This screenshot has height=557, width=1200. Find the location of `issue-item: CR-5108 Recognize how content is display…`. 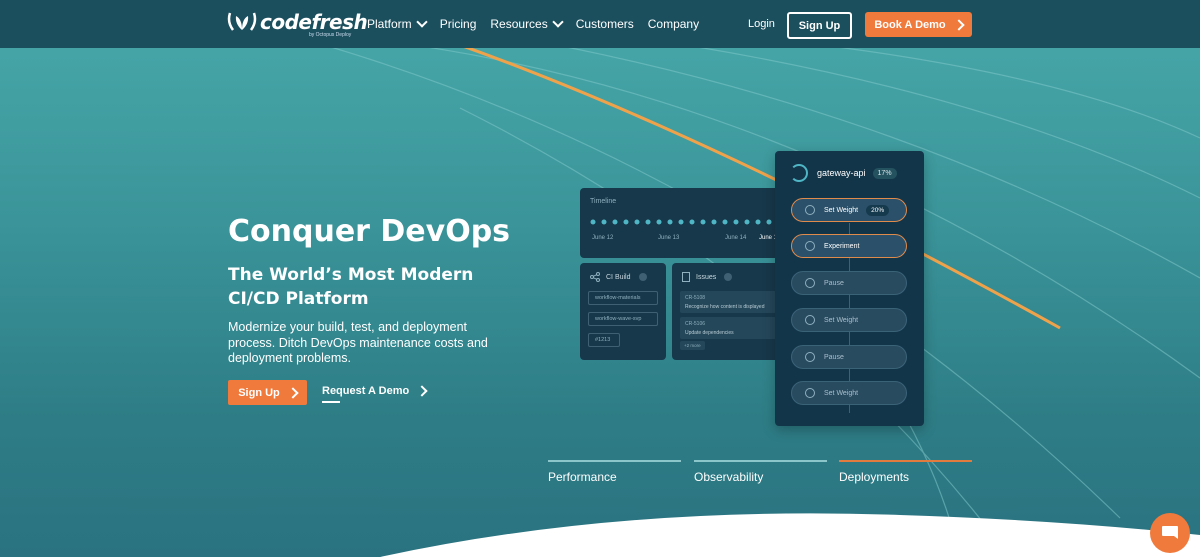

issue-item: CR-5108 Recognize how content is display… is located at coordinates (728, 302).